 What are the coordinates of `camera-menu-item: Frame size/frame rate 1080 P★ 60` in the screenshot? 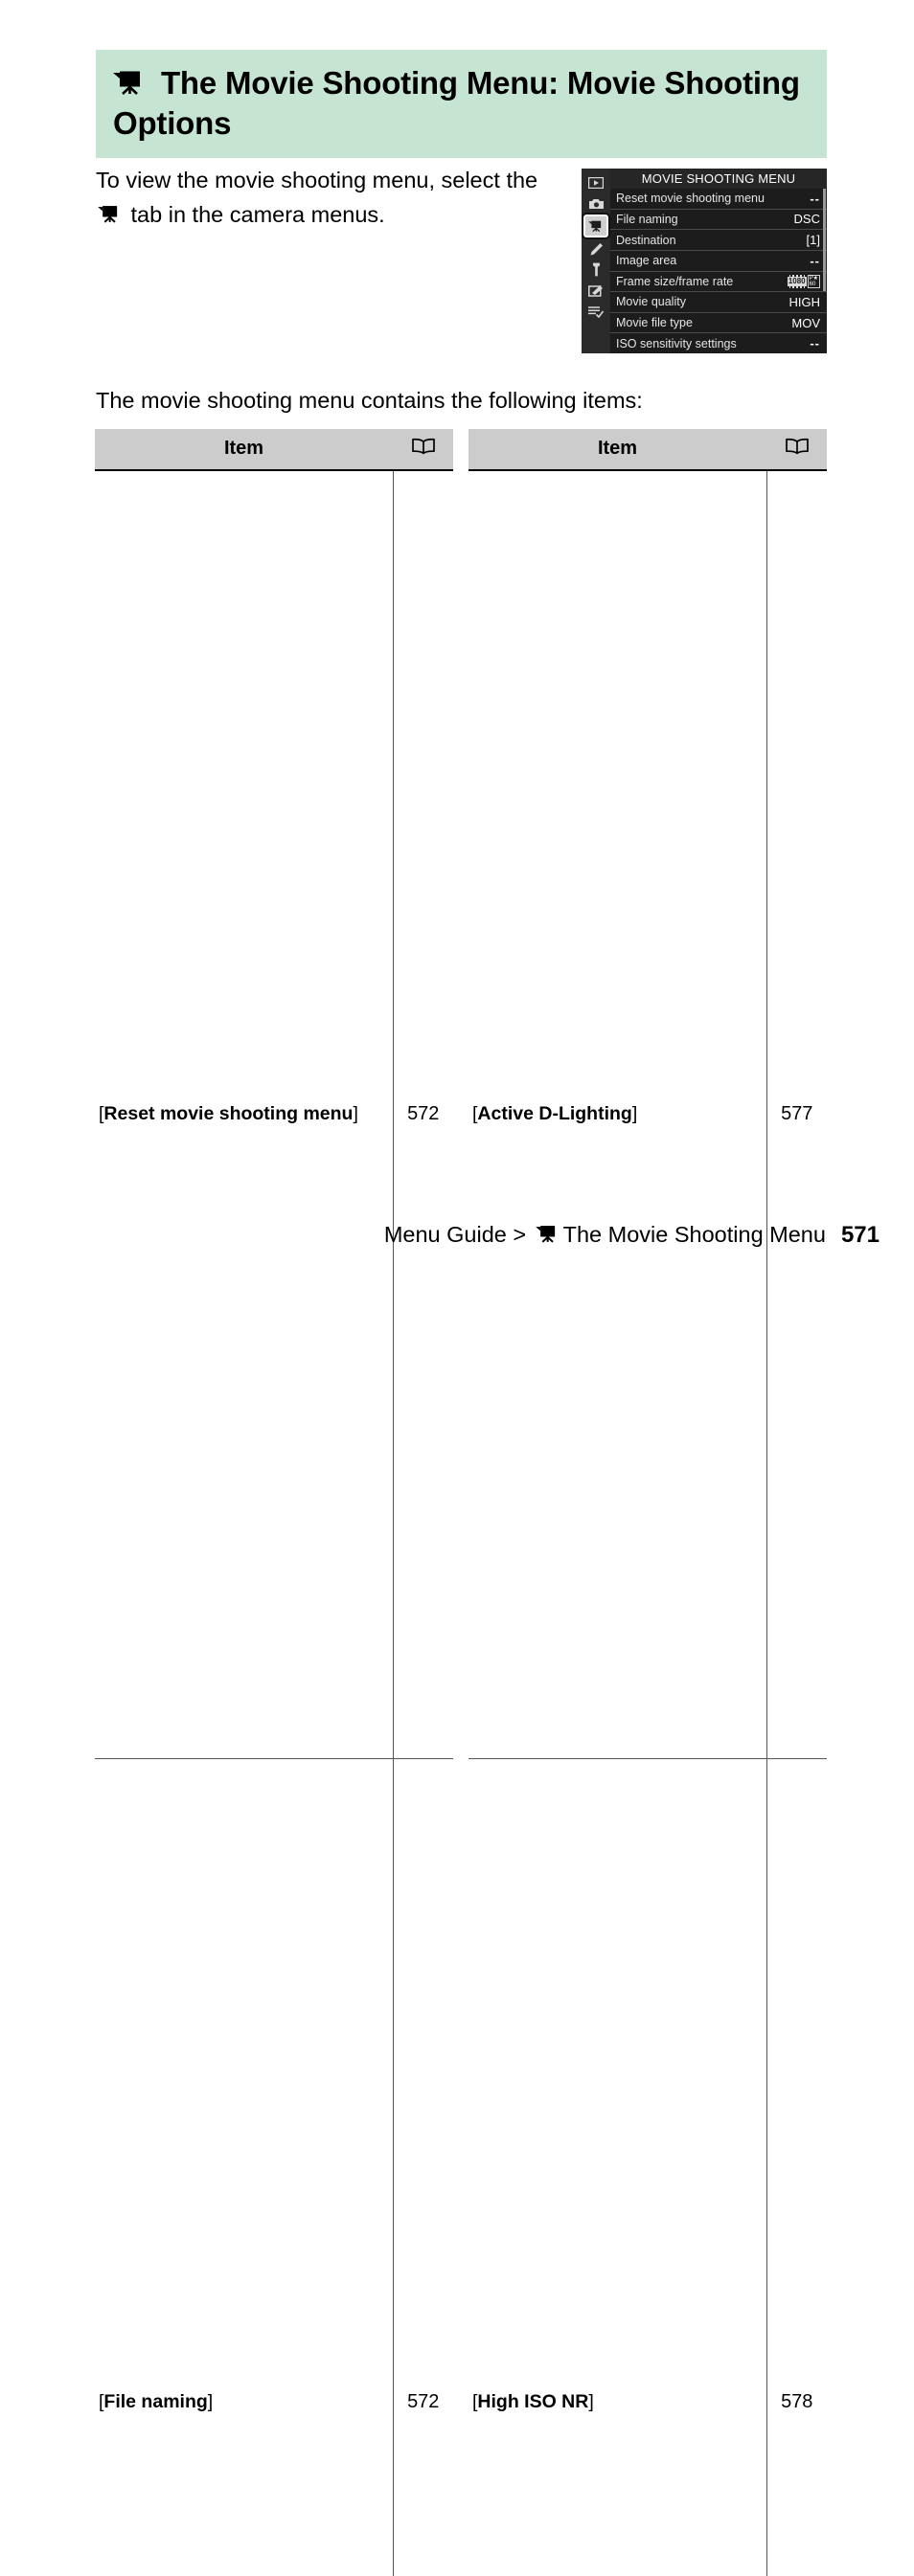 It's located at (719, 281).